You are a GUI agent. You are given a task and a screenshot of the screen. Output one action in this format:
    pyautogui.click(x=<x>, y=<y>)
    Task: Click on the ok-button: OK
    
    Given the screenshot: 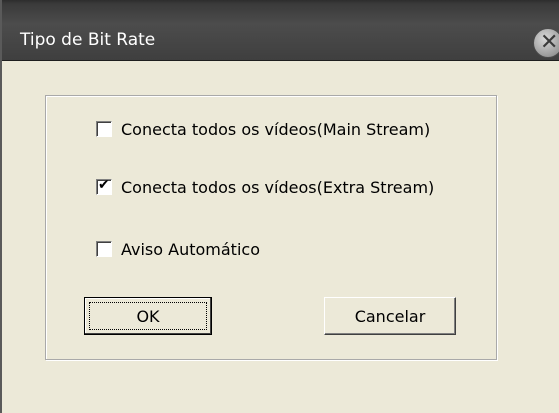 What is the action you would take?
    pyautogui.click(x=148, y=316)
    